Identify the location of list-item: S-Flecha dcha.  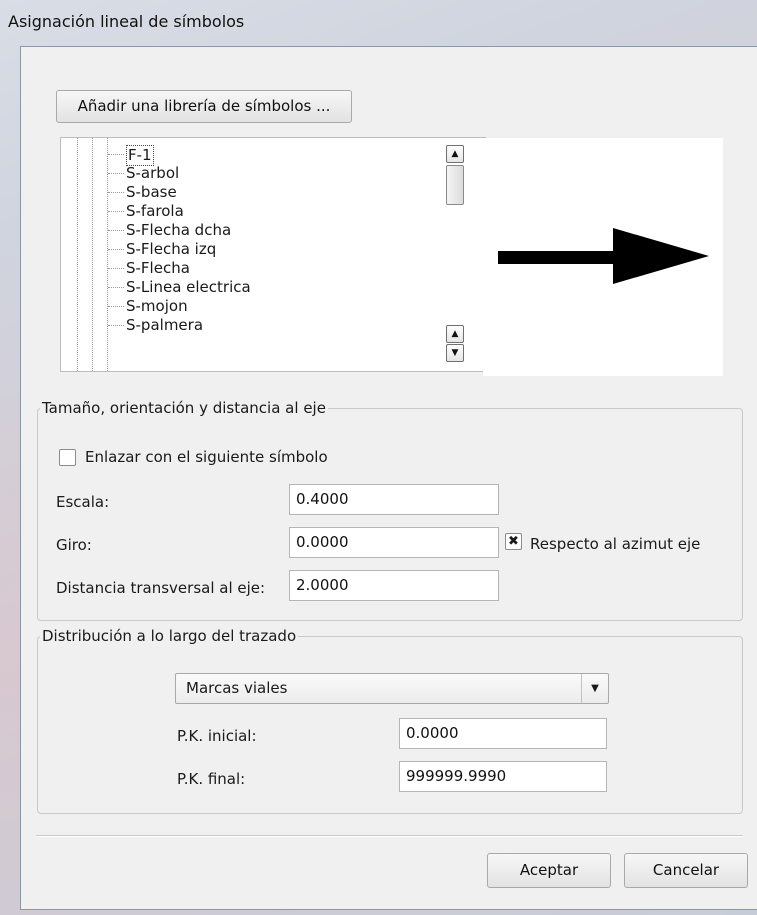
(169, 230).